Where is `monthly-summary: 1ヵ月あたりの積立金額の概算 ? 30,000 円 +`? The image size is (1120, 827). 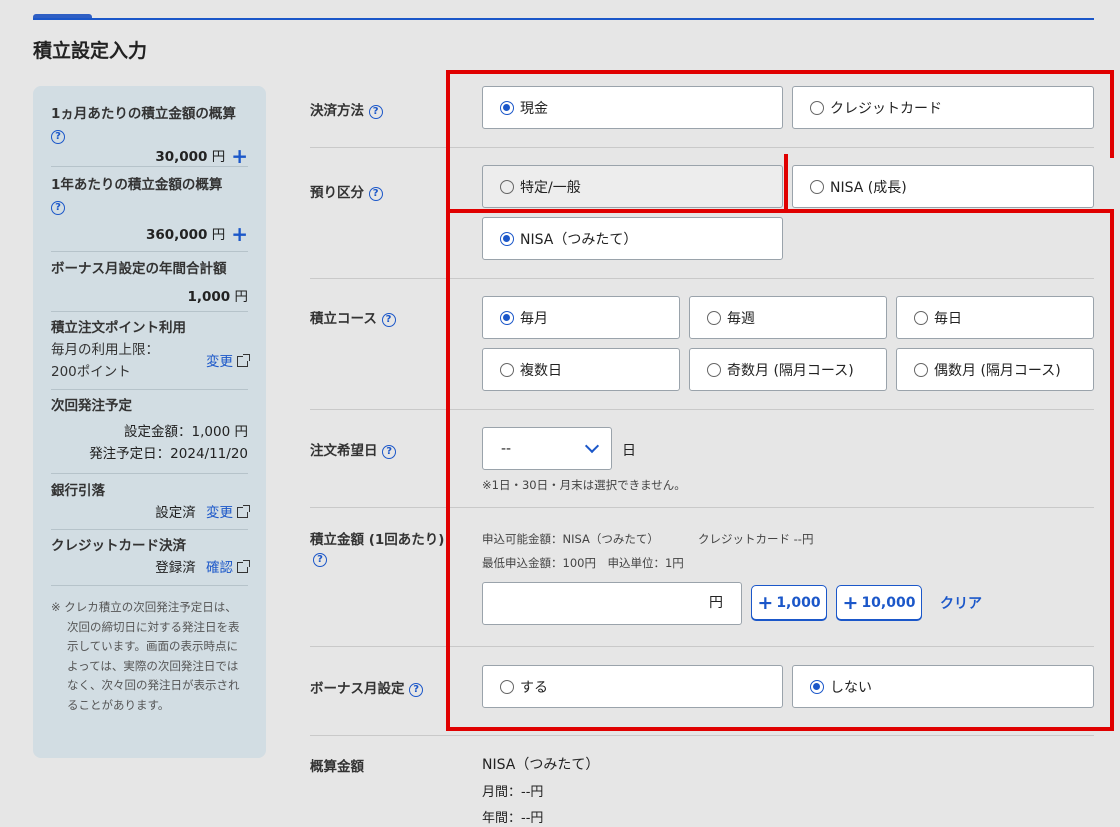
monthly-summary: 1ヵ月あたりの積立金額の概算 ? 30,000 円 + is located at coordinates (149, 126).